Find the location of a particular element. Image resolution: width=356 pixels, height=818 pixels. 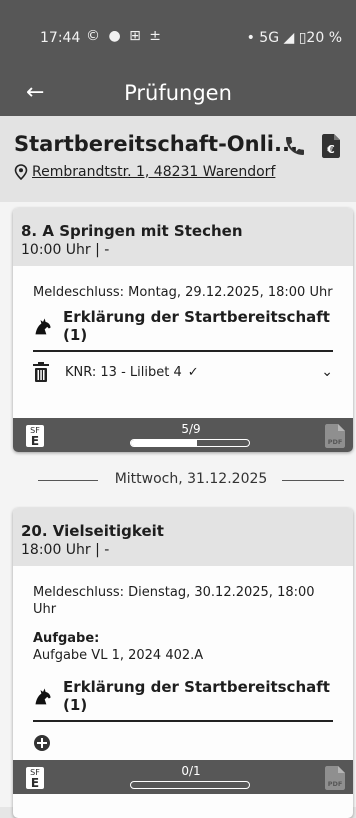

exam-name: 8. A Springen mit Stechen is located at coordinates (132, 231).